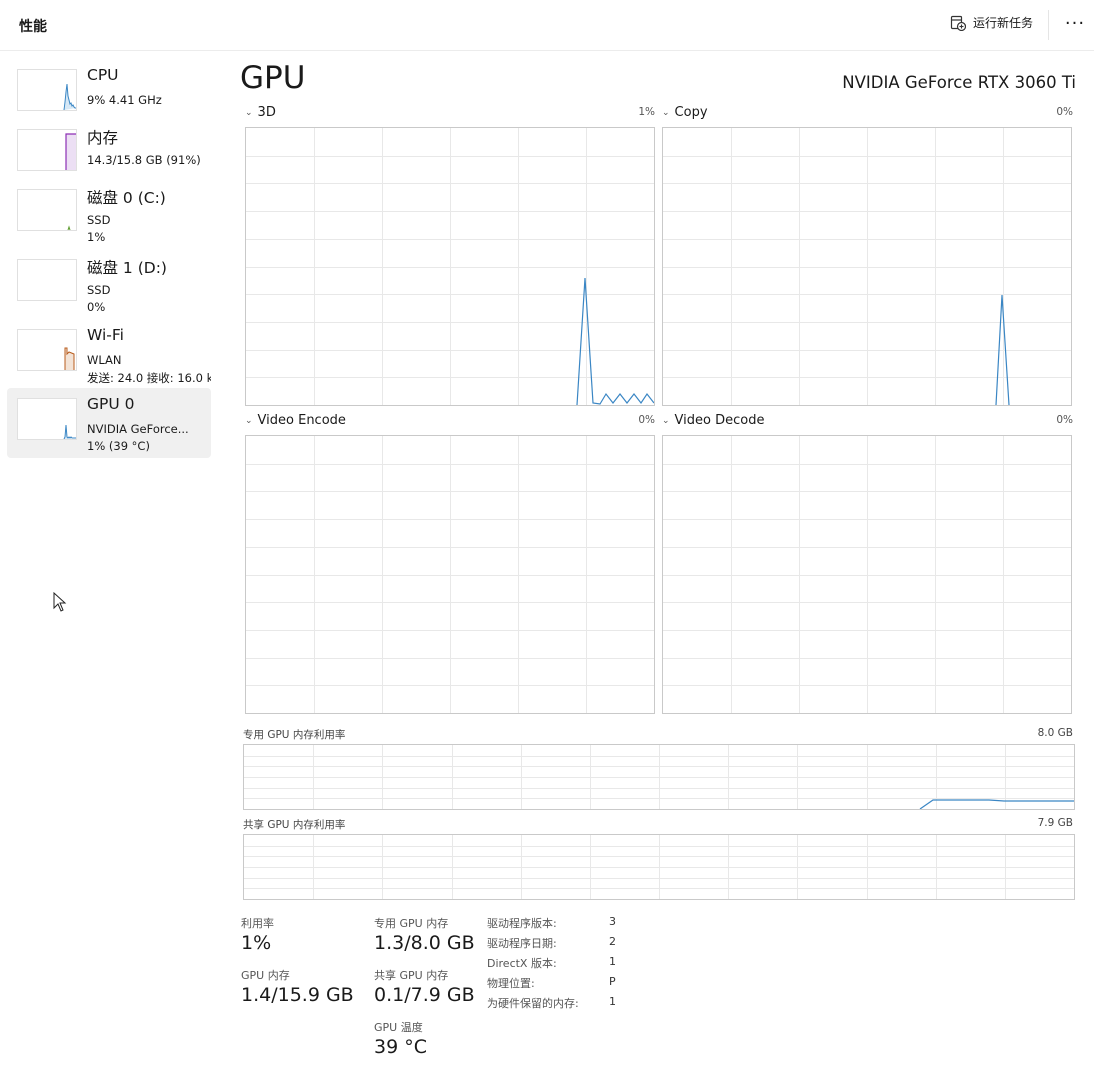  I want to click on run-new-task-button: 运行新任务, so click(991, 22).